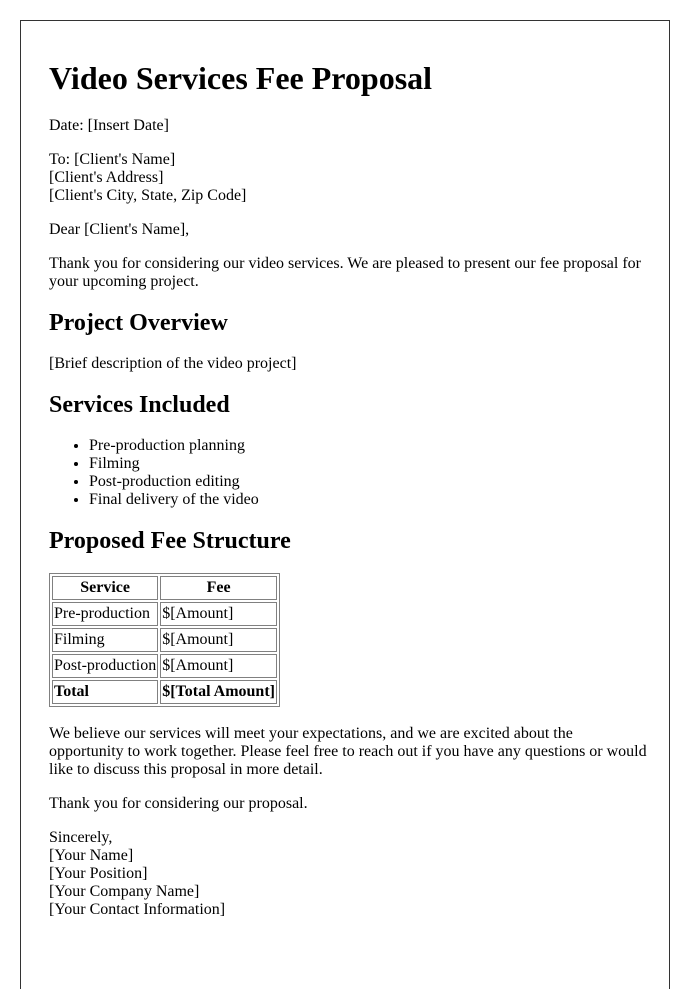 Image resolution: width=700 pixels, height=989 pixels. I want to click on signature-company: [Your Company Name], so click(124, 891).